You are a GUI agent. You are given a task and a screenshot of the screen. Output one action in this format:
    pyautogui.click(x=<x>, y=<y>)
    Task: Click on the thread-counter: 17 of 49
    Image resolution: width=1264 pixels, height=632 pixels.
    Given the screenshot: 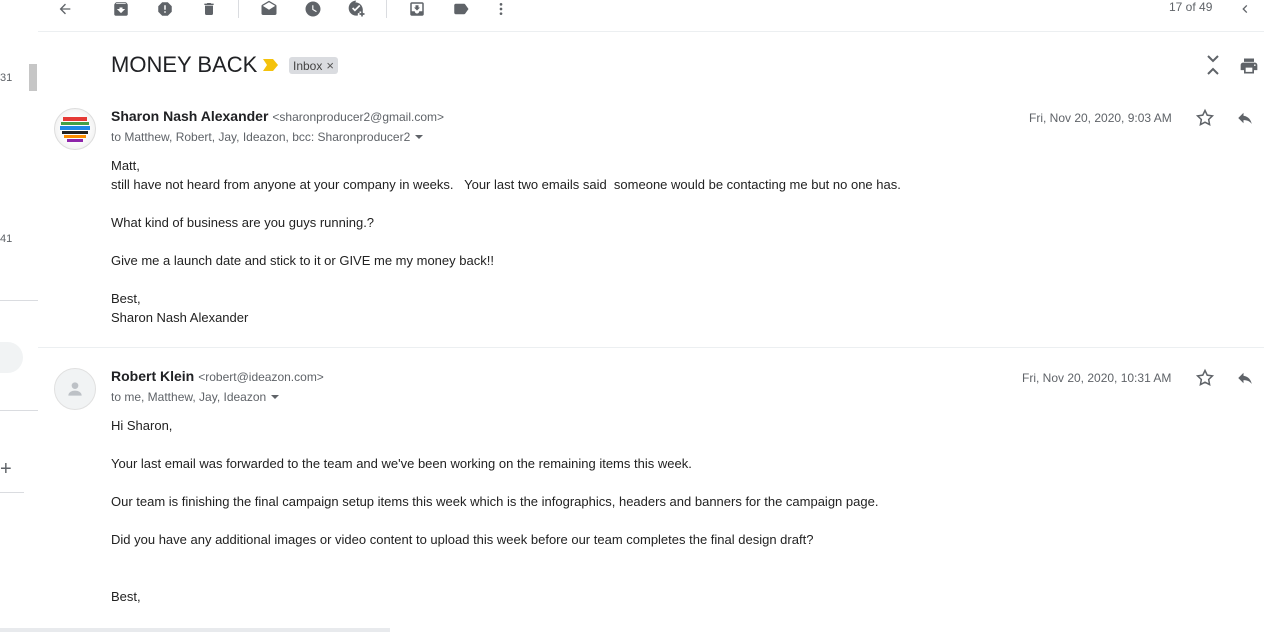 What is the action you would take?
    pyautogui.click(x=1191, y=7)
    